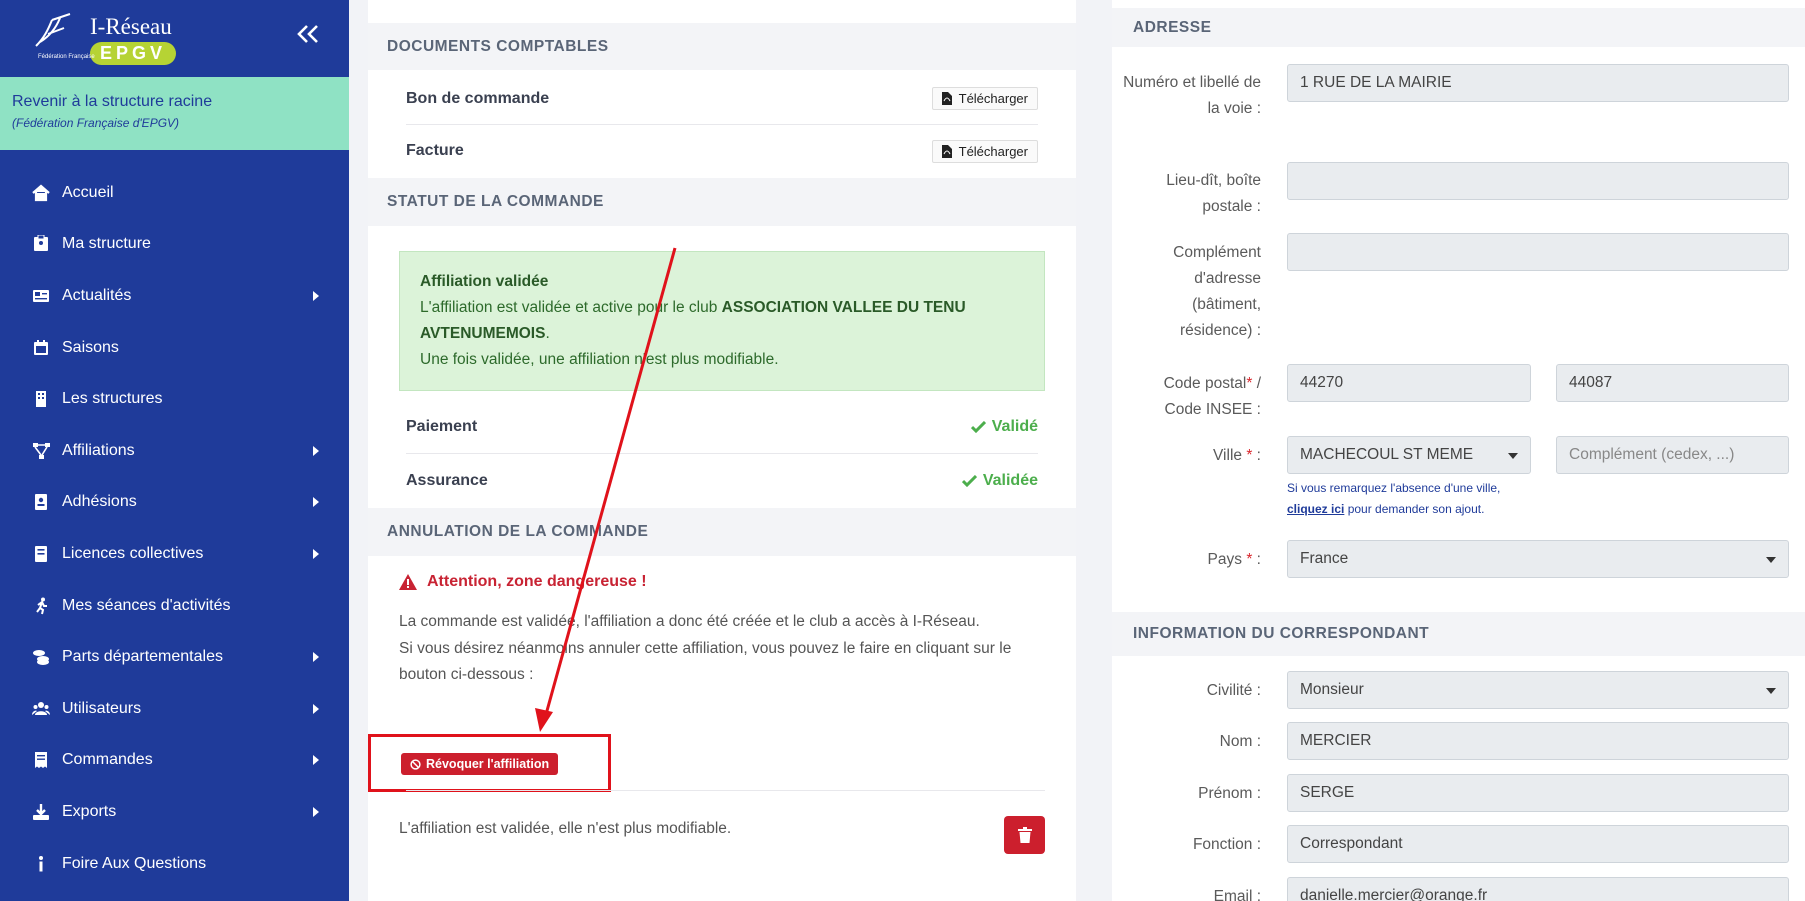 The width and height of the screenshot is (1805, 901). Describe the element at coordinates (1538, 889) in the screenshot. I see `email-input: danielle.mercier@orange.fr` at that location.